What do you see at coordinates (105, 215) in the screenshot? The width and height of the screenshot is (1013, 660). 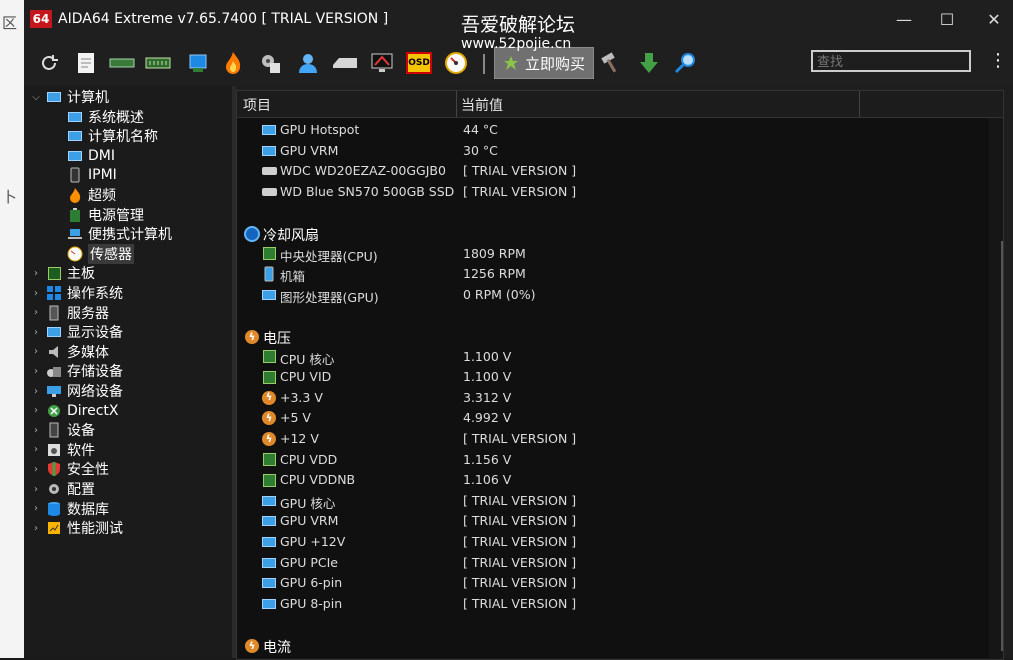 I see `tree-item: 电源管理` at bounding box center [105, 215].